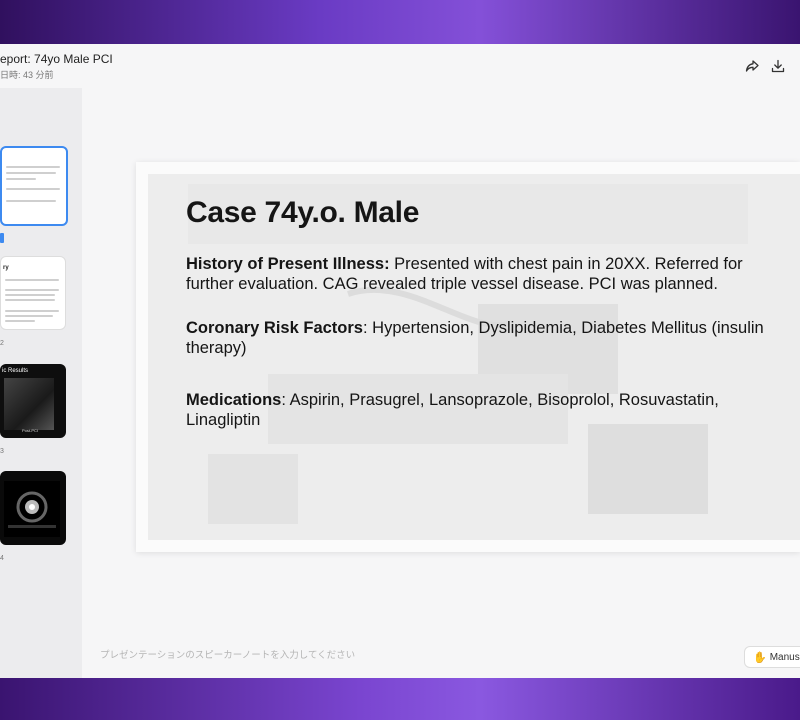 This screenshot has width=800, height=720. Describe the element at coordinates (400, 22) in the screenshot. I see `desktop-background-top` at that location.